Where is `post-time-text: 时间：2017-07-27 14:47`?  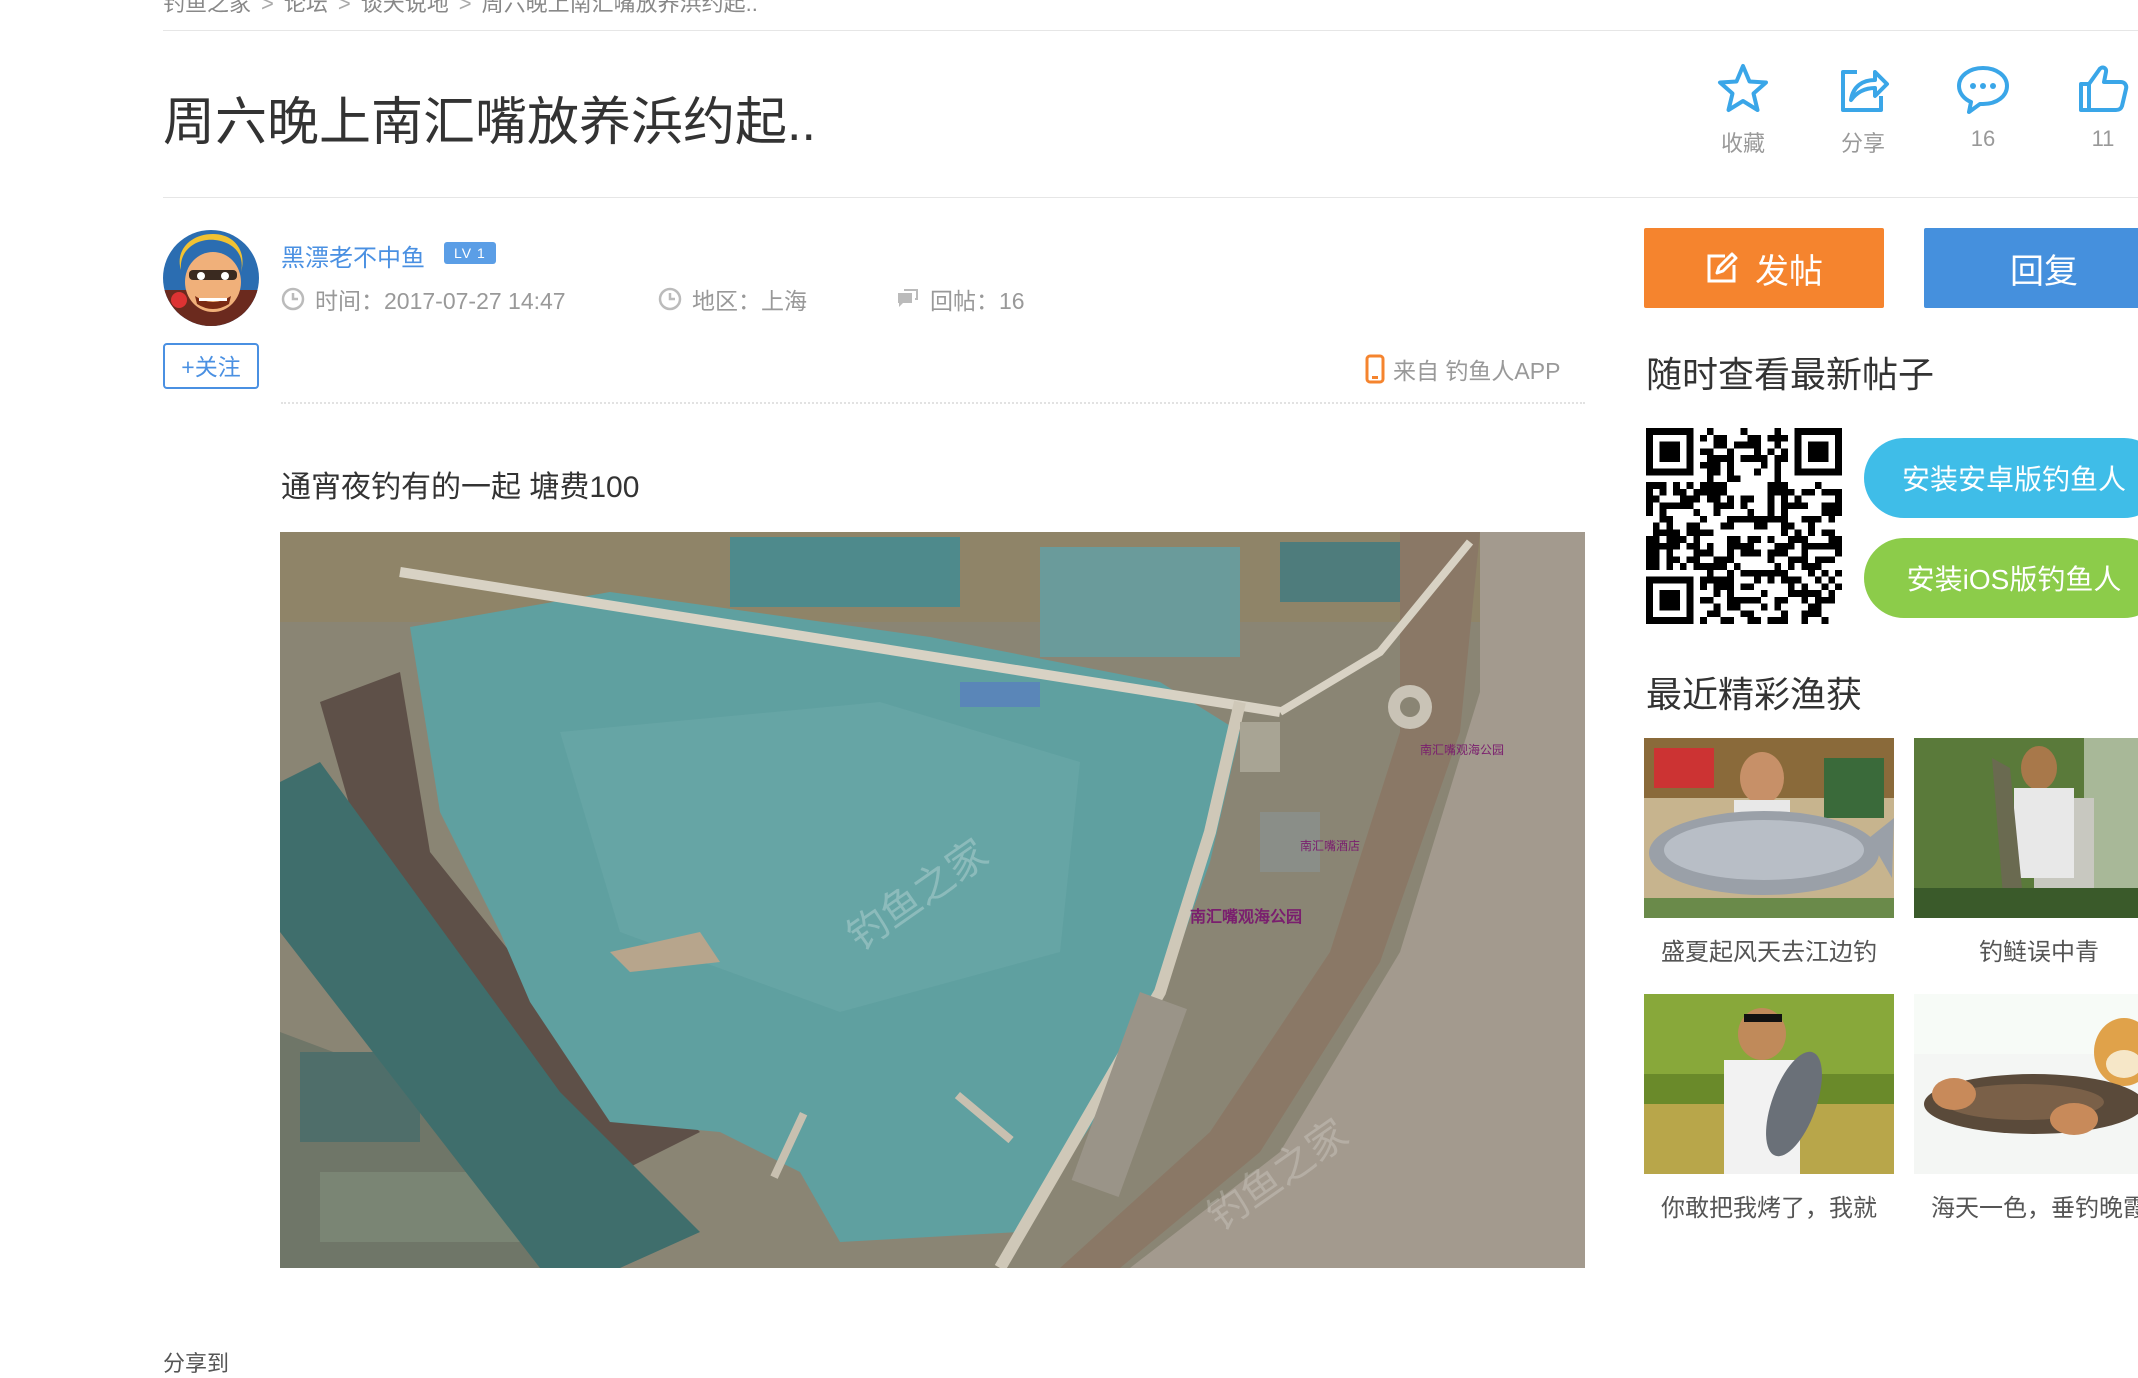 post-time-text: 时间：2017-07-27 14:47 is located at coordinates (440, 301).